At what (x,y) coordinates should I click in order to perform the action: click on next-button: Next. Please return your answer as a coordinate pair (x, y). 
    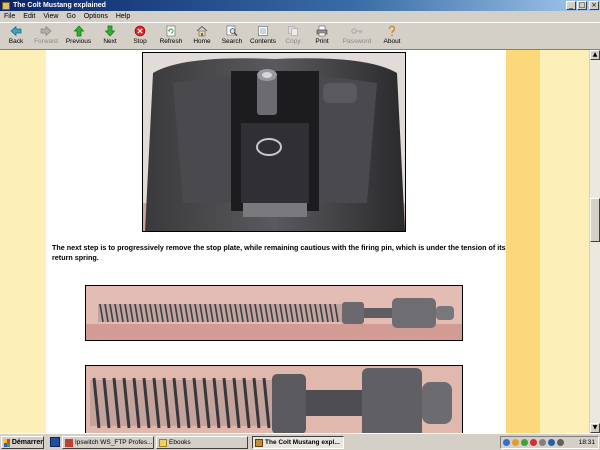
    Looking at the image, I should click on (110, 36).